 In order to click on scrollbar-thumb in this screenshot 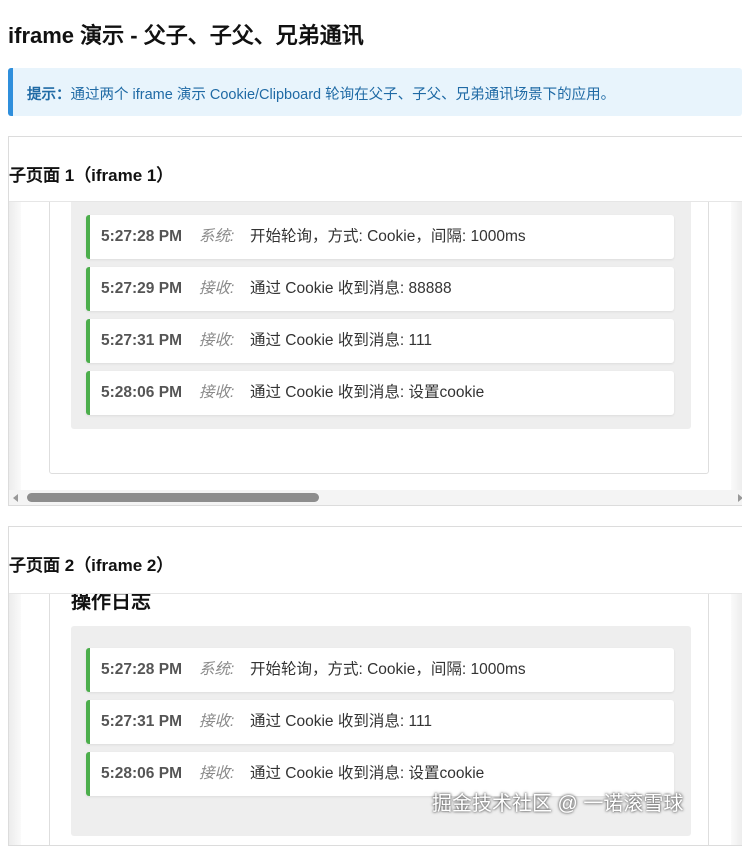, I will do `click(173, 497)`.